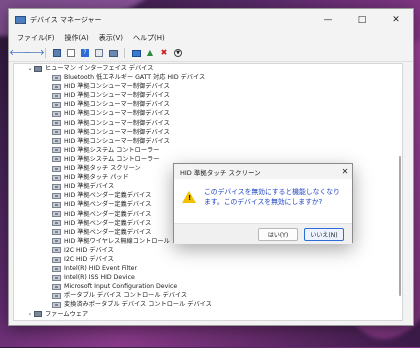  Describe the element at coordinates (263, 171) in the screenshot. I see `dialog-title-bar: HID 準拠タッチ スクリーン ✕` at that location.